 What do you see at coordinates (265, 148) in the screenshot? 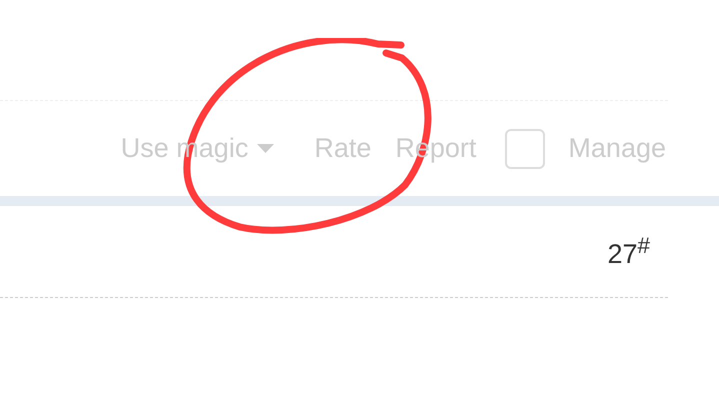
I see `caret-icon` at bounding box center [265, 148].